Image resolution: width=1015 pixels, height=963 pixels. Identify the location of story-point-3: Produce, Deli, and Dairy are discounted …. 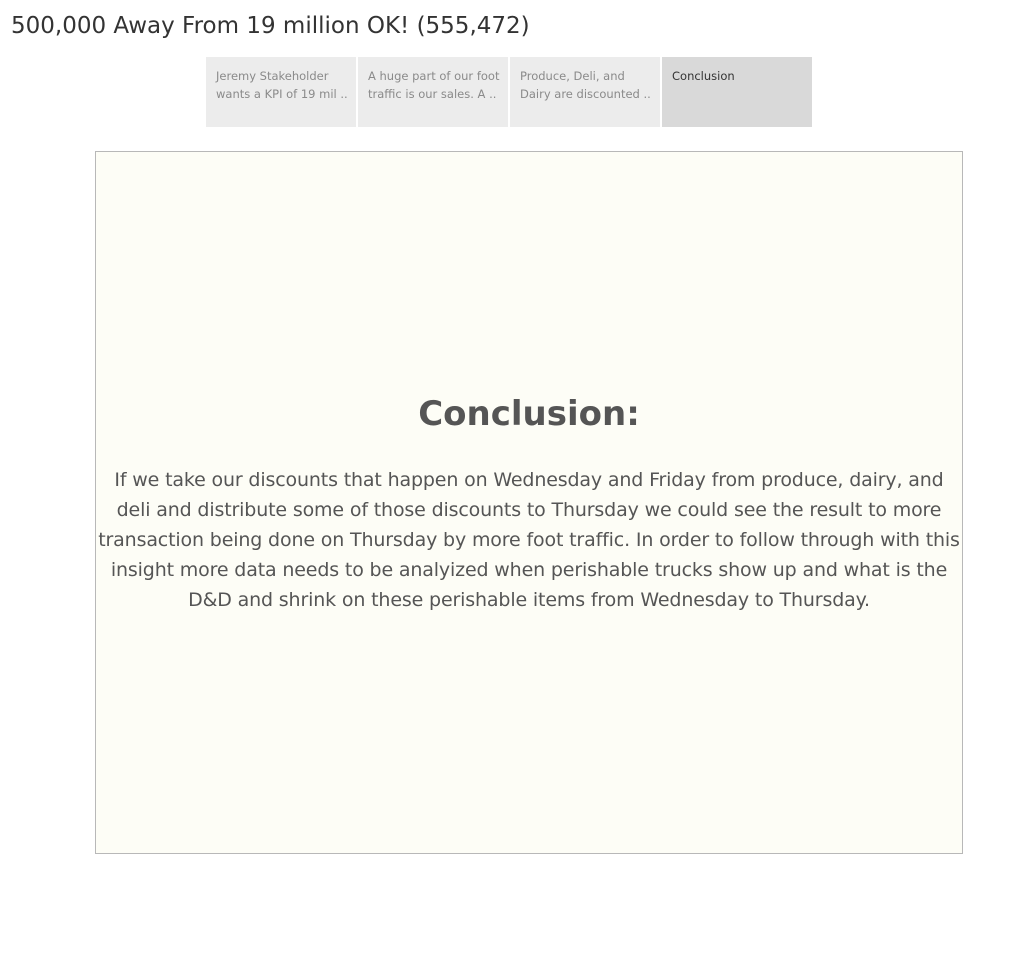
(585, 92).